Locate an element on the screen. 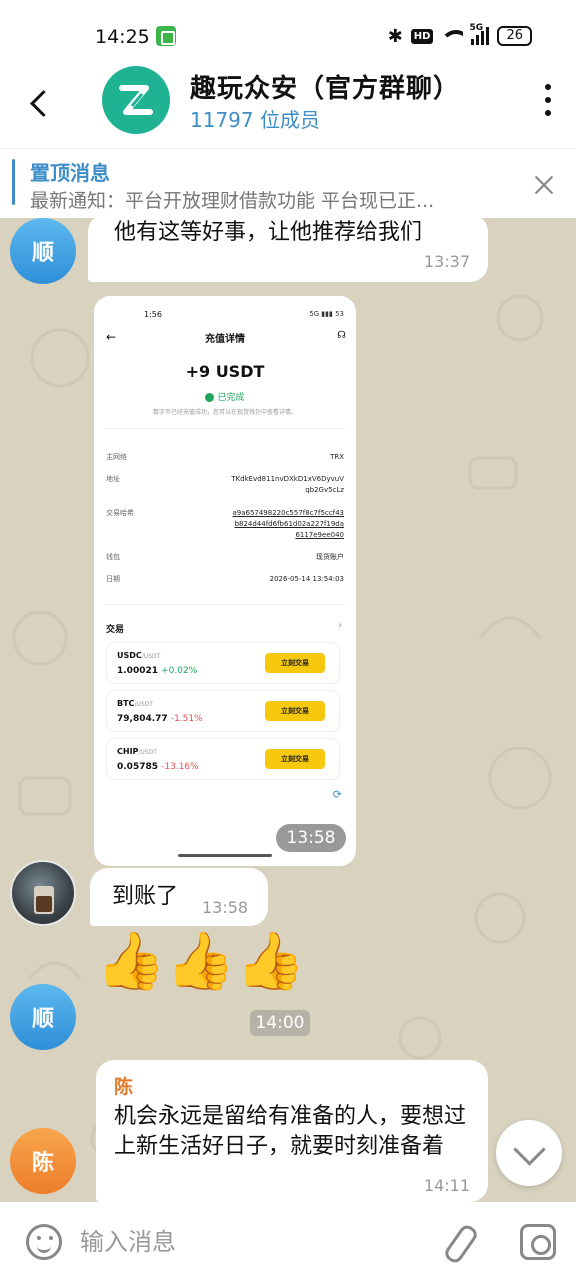 The width and height of the screenshot is (576, 1280). camera-icon is located at coordinates (538, 1242).